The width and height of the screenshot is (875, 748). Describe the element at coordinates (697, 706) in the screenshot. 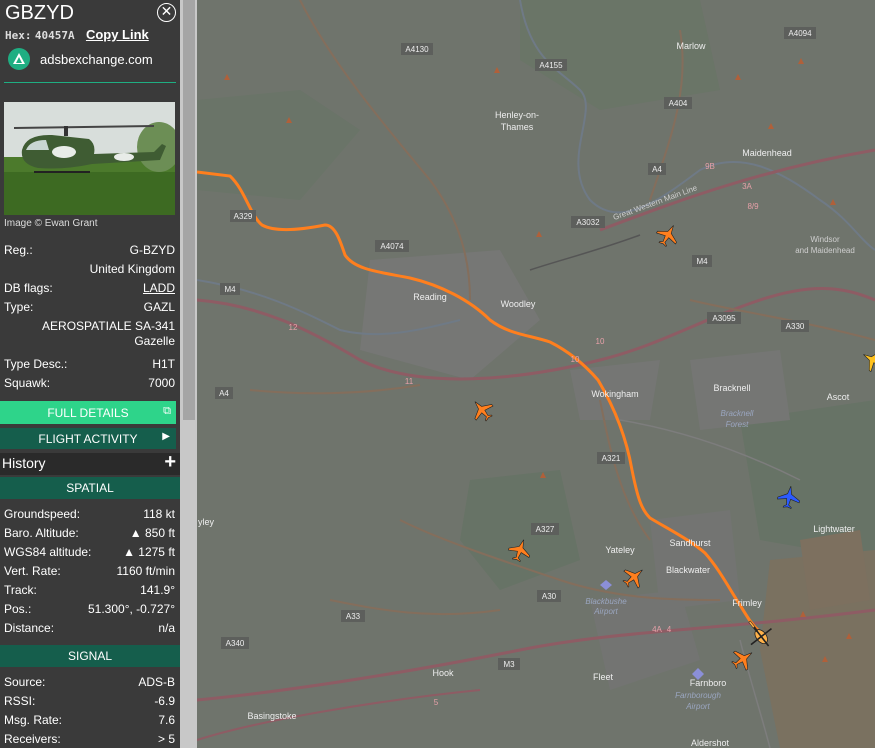

I see `map-label-farnborough-airport-2: Airport` at that location.